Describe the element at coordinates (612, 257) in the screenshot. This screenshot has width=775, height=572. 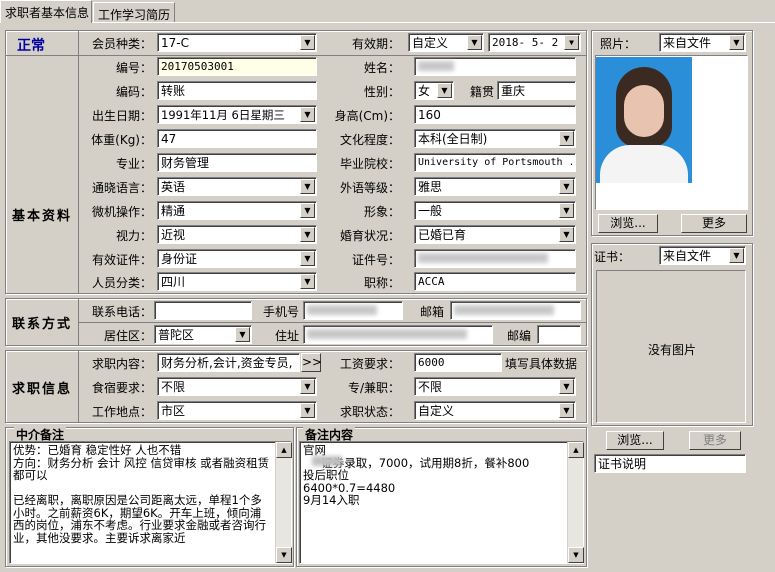
I see `certificate-label: 证书：` at that location.